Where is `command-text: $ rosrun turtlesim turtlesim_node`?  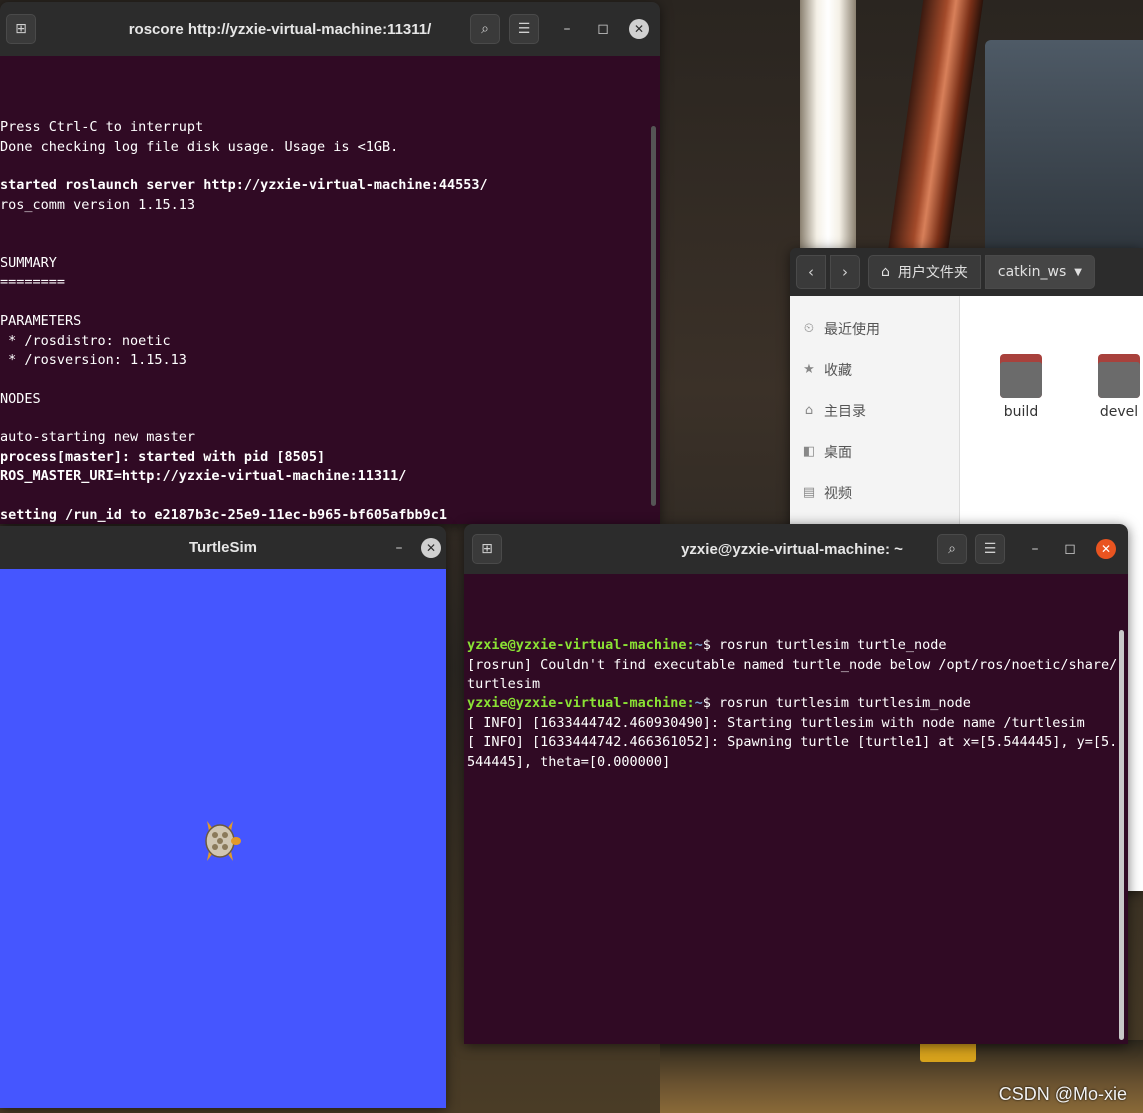
command-text: $ rosrun turtlesim turtlesim_node is located at coordinates (836, 703).